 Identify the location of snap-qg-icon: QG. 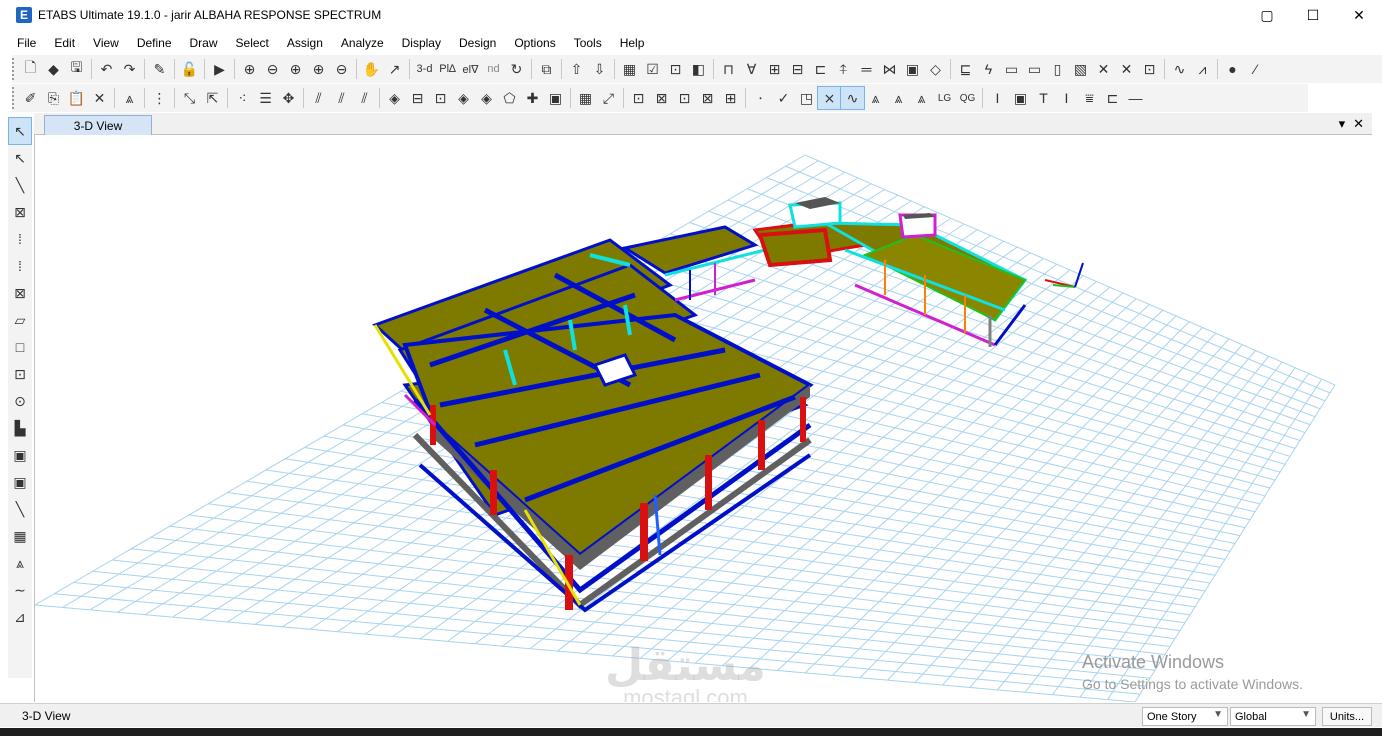
(967, 98).